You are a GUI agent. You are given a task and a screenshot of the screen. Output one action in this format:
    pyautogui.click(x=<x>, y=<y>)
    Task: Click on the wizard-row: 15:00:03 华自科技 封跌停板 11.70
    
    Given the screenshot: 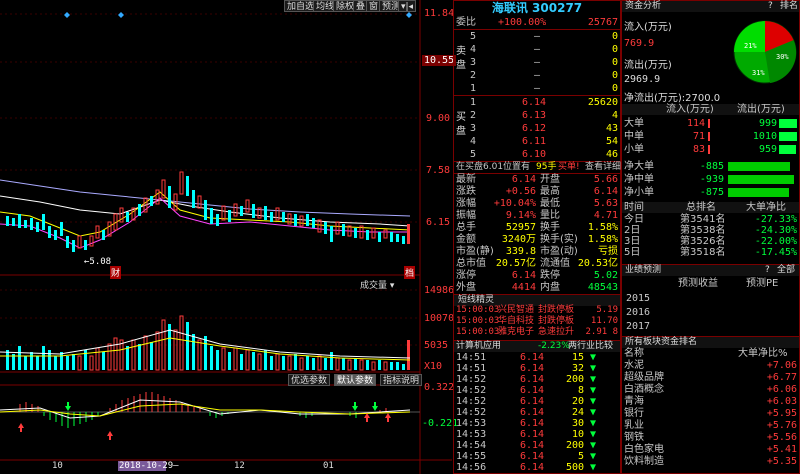 What is the action you would take?
    pyautogui.click(x=537, y=321)
    